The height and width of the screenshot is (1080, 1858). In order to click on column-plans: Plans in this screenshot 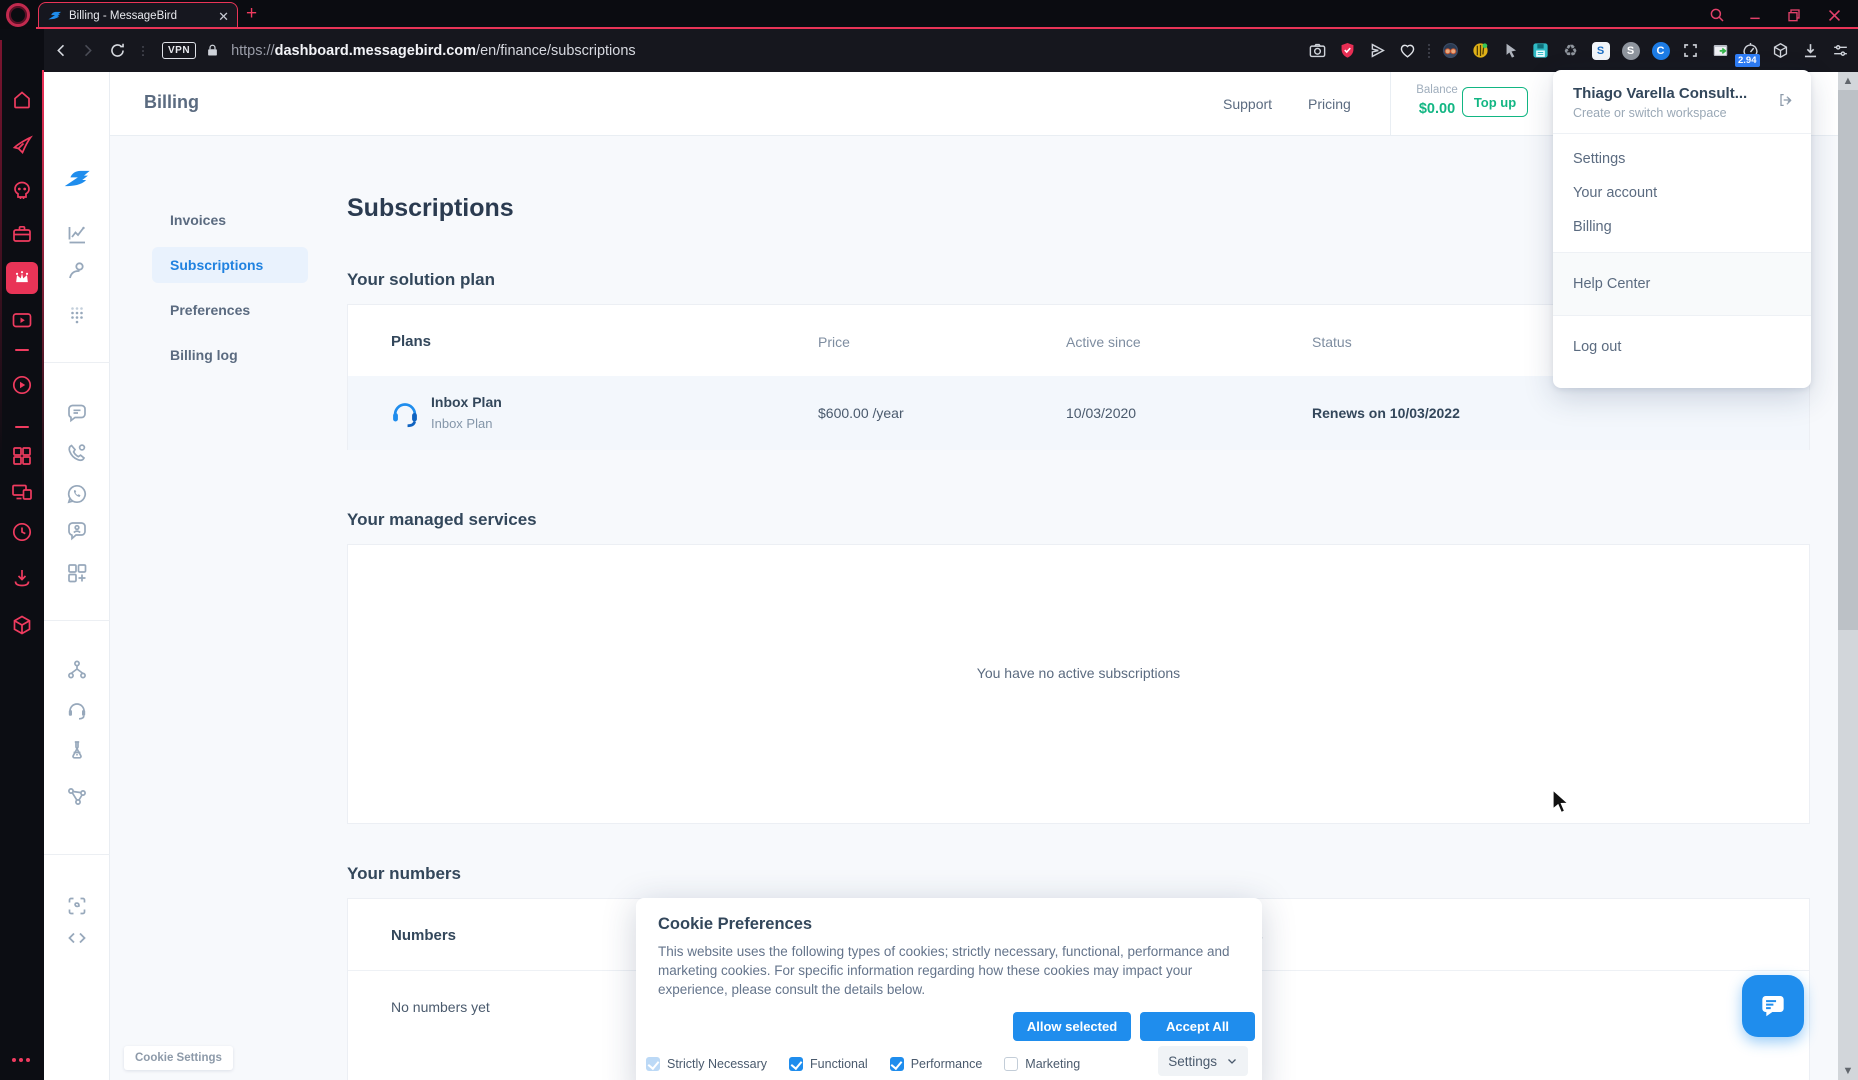, I will do `click(411, 341)`.